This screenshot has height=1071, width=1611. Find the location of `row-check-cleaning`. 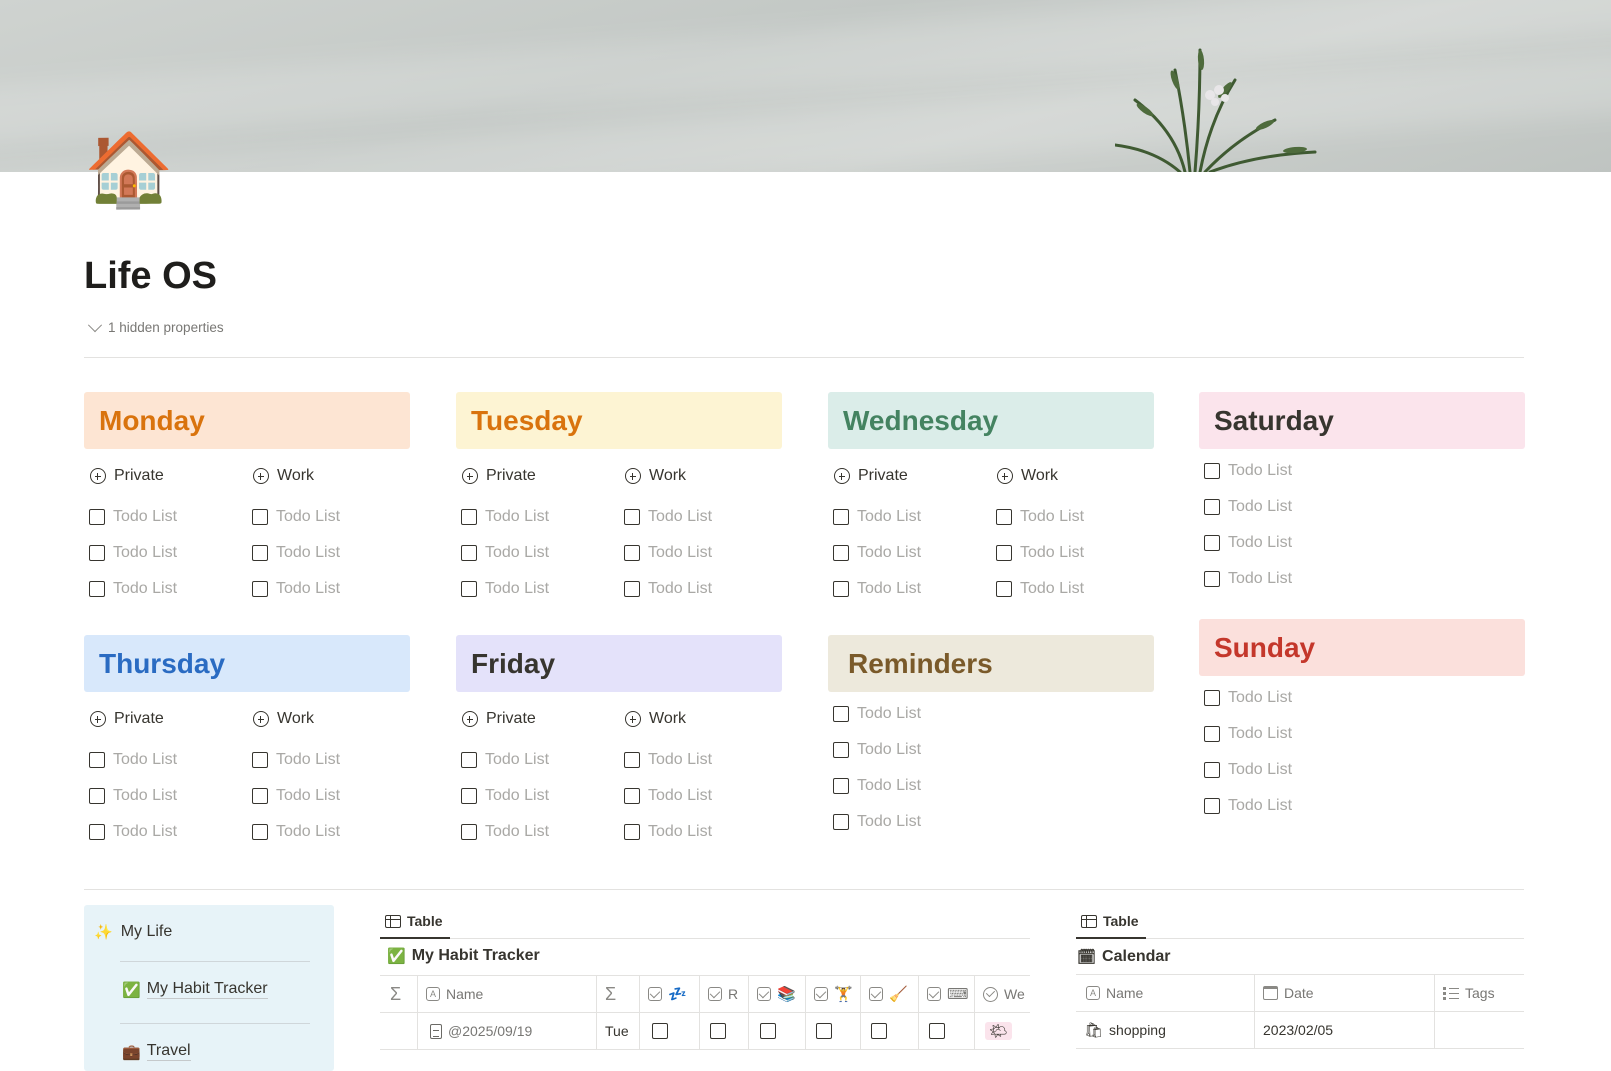

row-check-cleaning is located at coordinates (890, 1031).